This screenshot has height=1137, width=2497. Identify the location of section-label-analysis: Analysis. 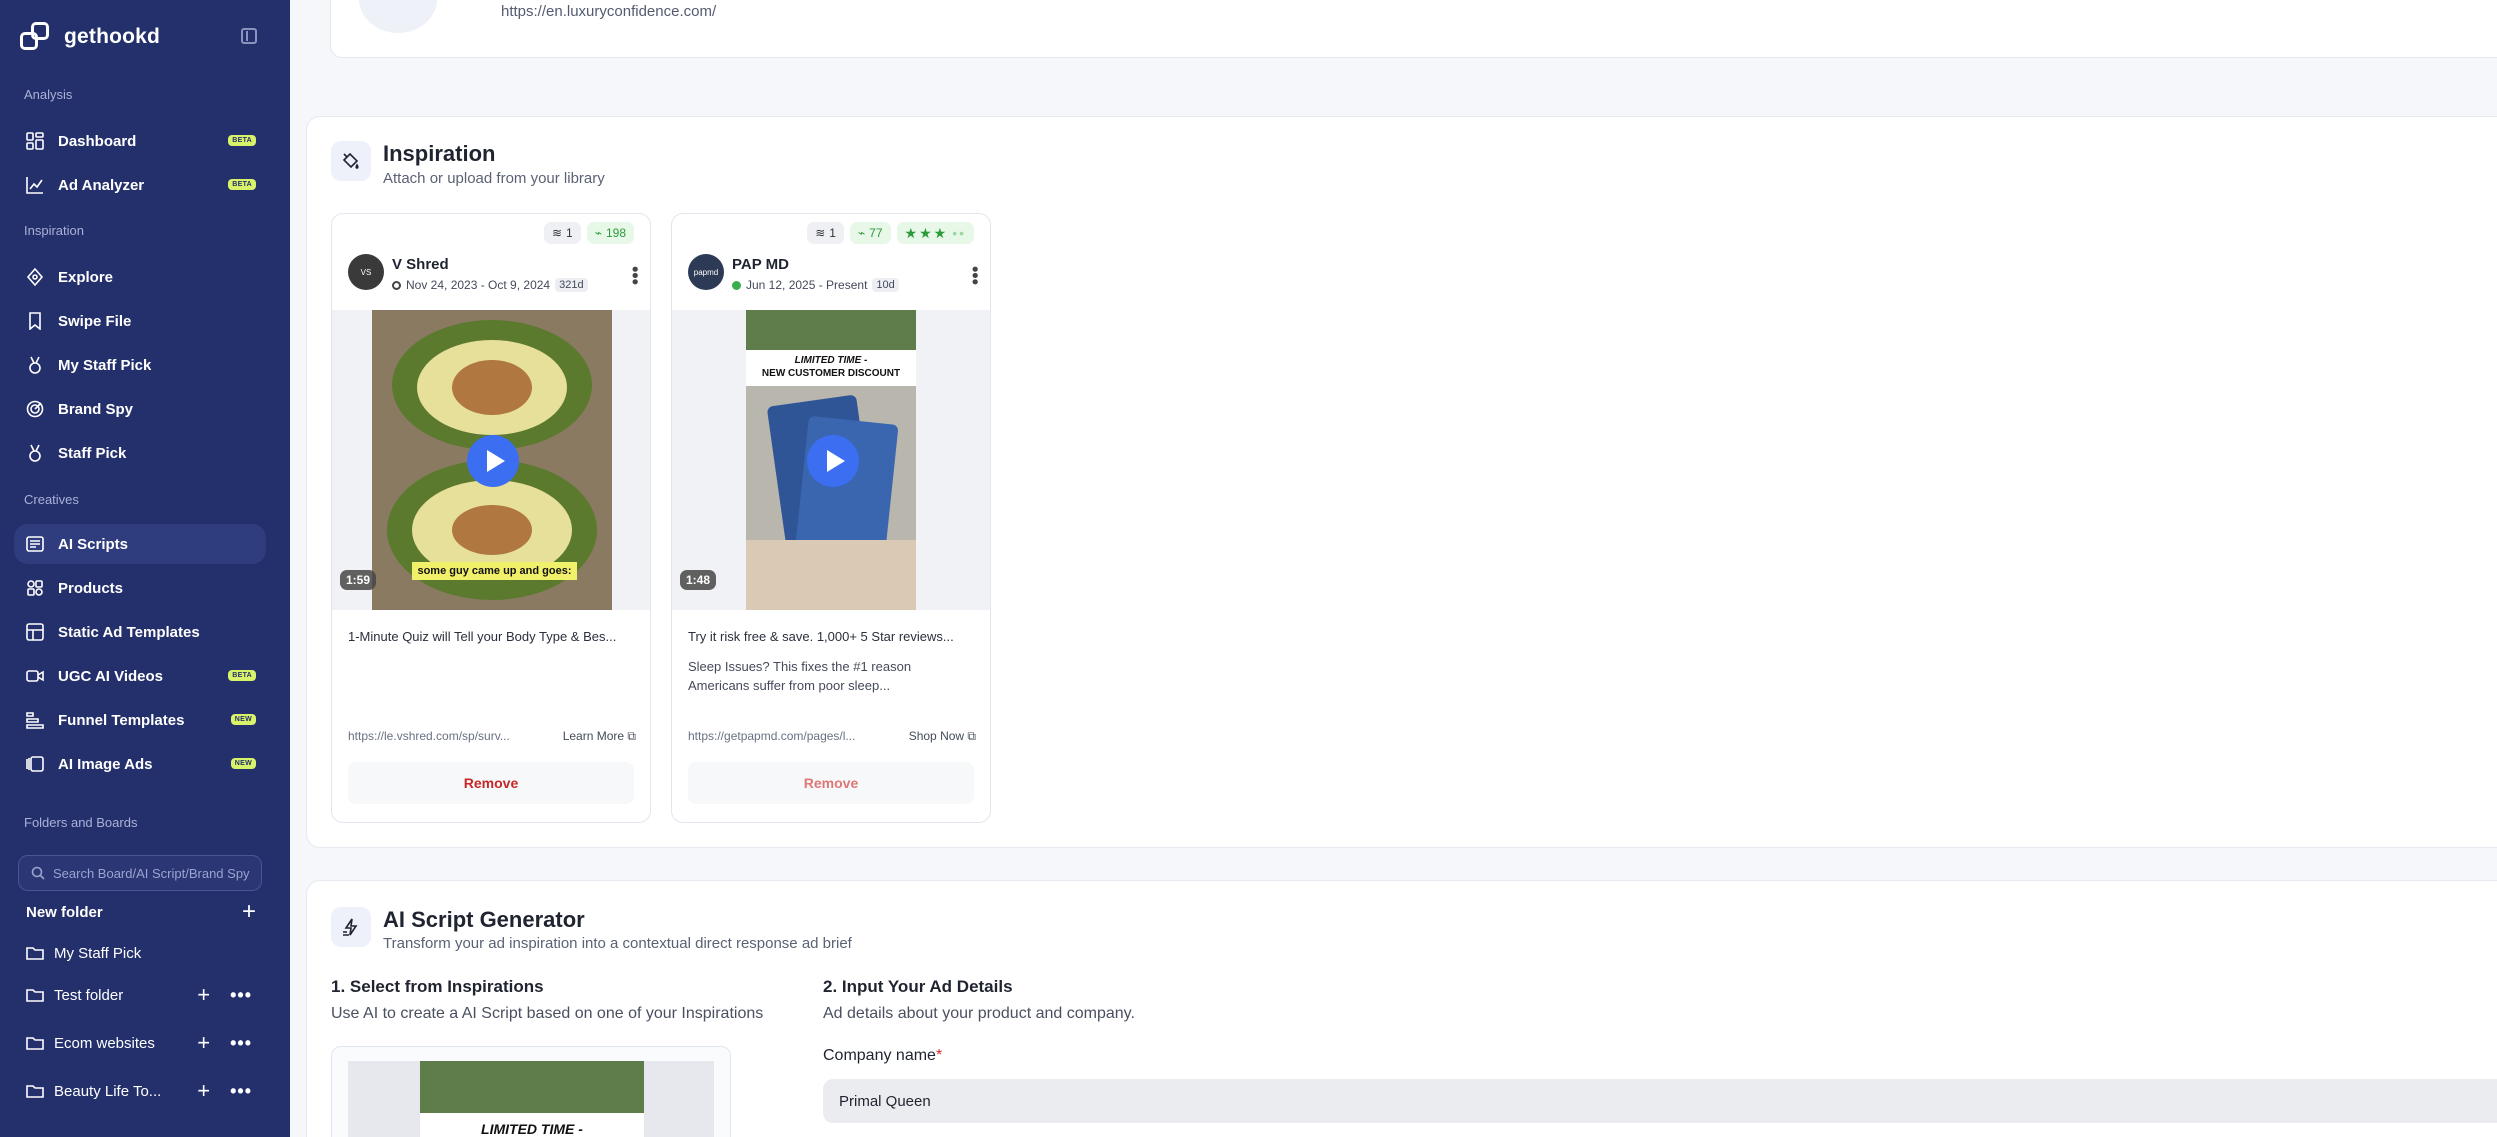
(48, 94).